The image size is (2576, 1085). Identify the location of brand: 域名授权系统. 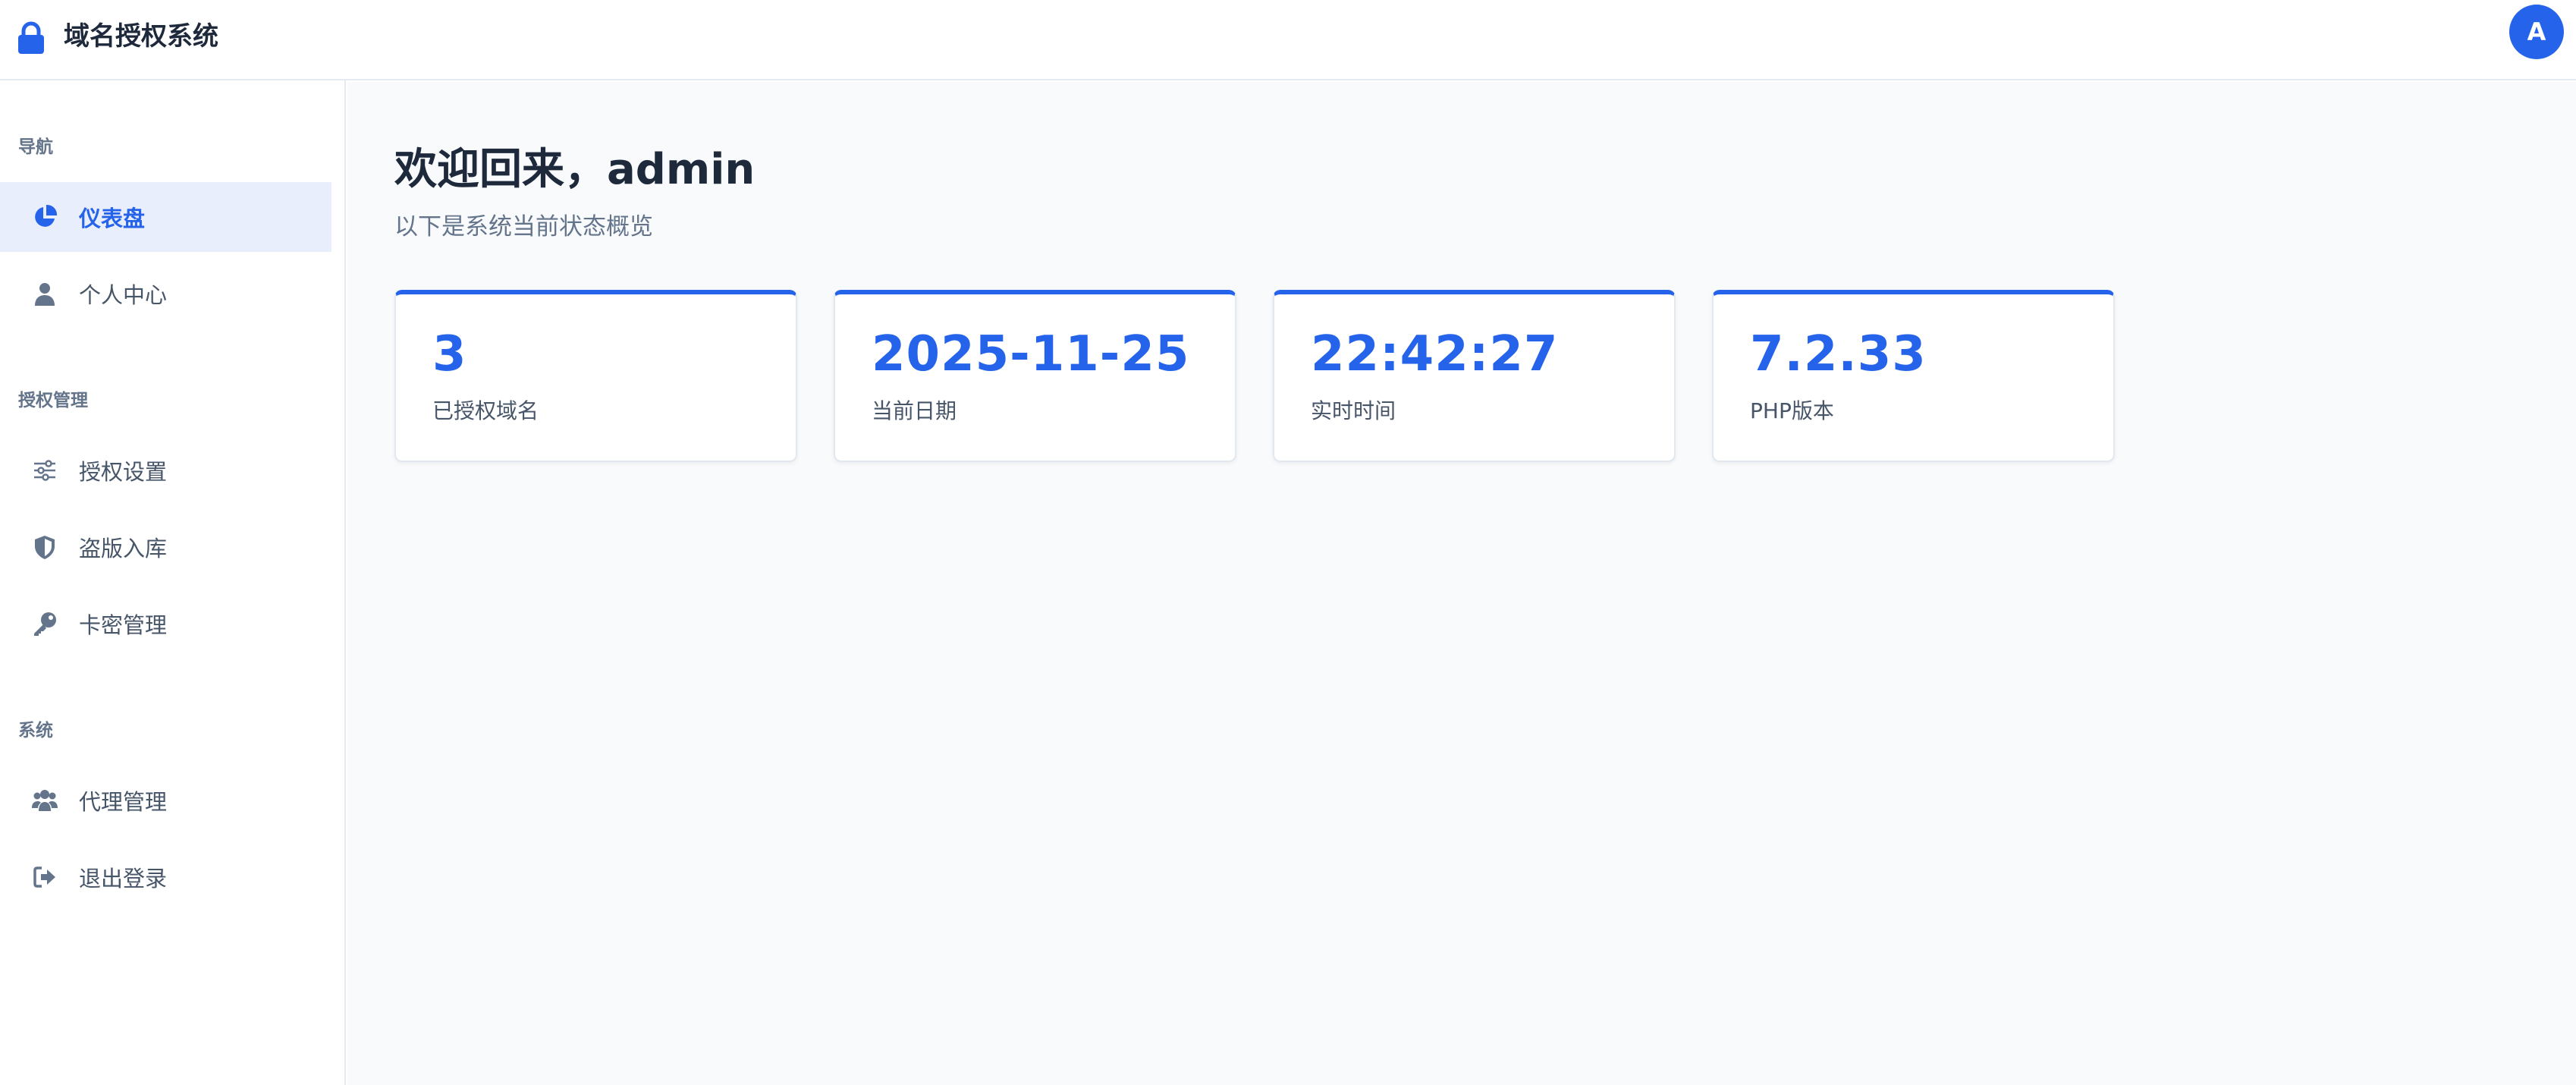
(117, 38).